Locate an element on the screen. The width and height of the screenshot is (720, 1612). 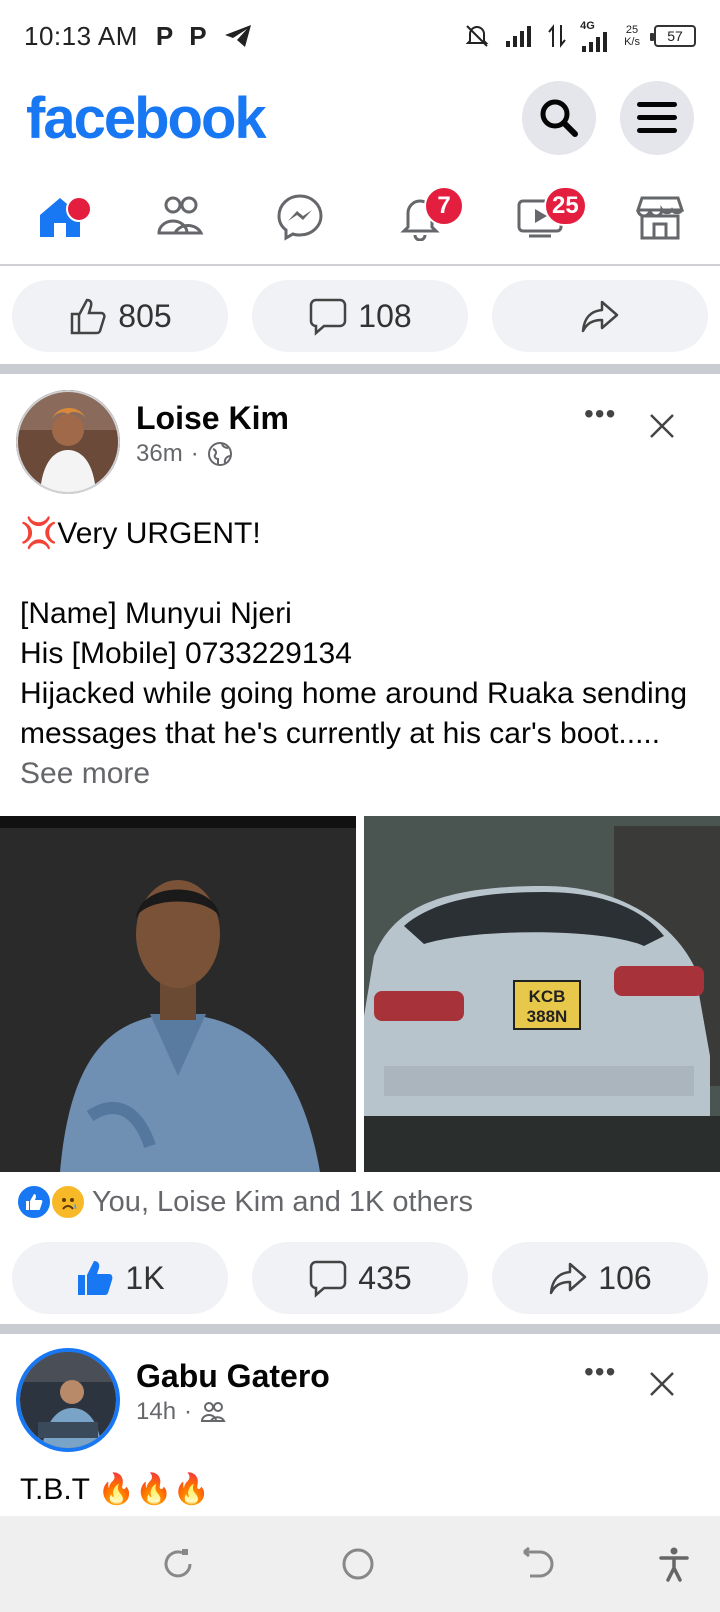
tab-messenger is located at coordinates (300, 217).